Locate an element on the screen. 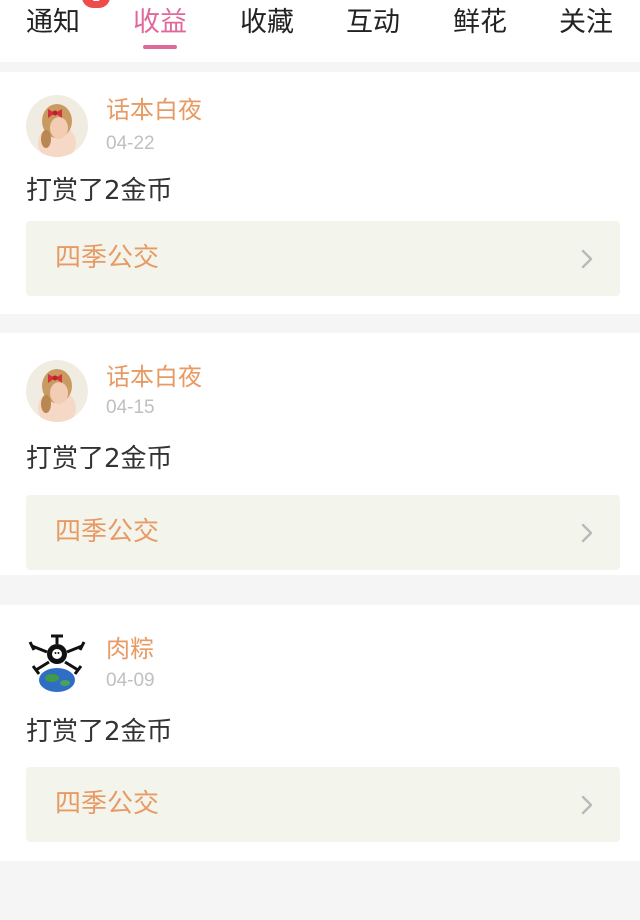  tab-label: 收藏 is located at coordinates (267, 22).